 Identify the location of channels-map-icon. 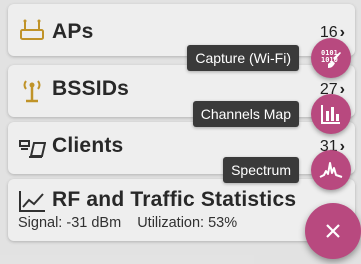
(330, 114).